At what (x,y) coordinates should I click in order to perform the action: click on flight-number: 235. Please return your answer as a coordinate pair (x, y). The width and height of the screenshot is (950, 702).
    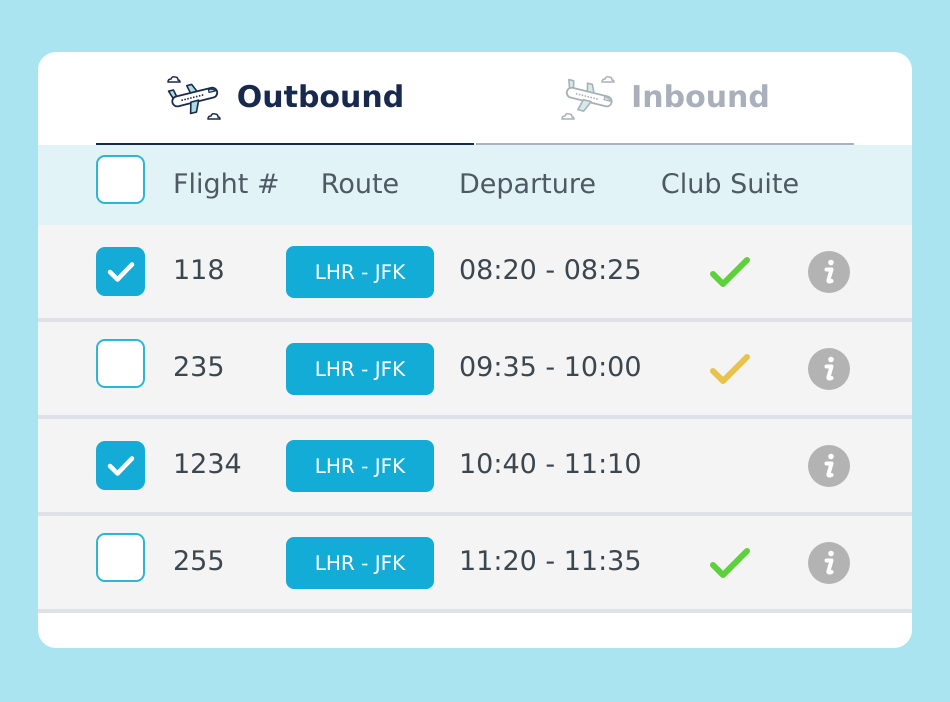
    Looking at the image, I should click on (199, 368).